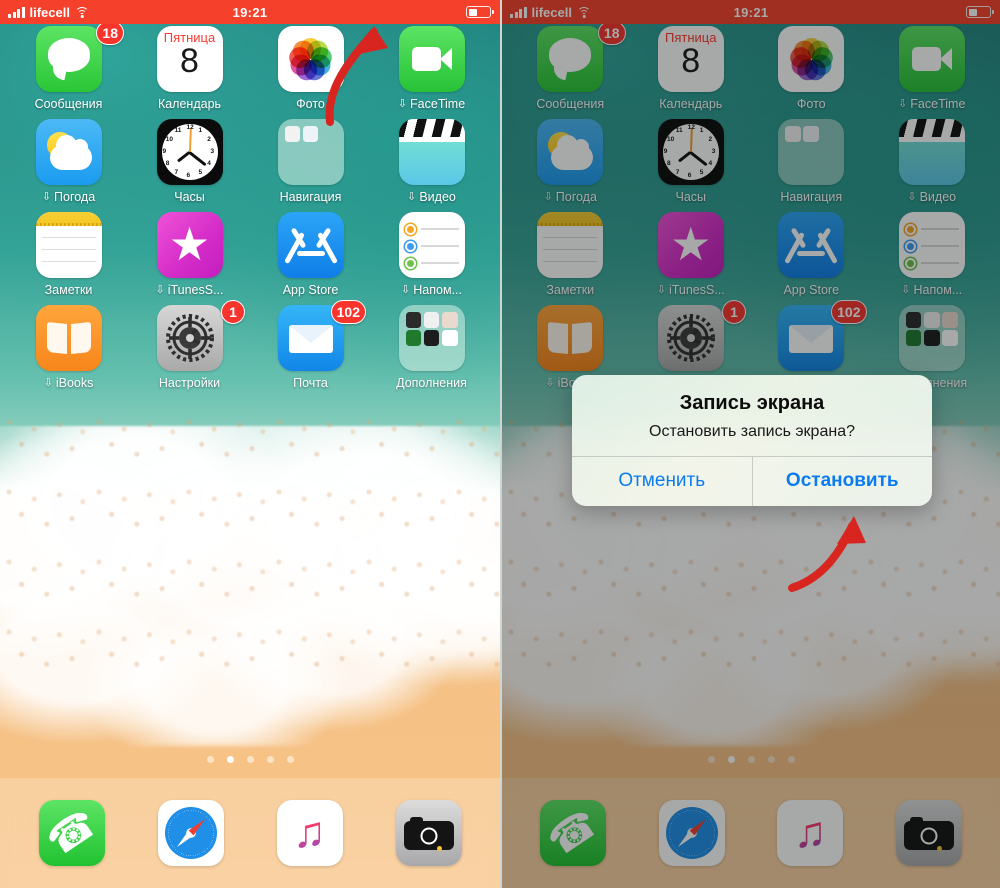 This screenshot has height=888, width=1000. I want to click on app-label: ⇩ FaceTime, so click(931, 104).